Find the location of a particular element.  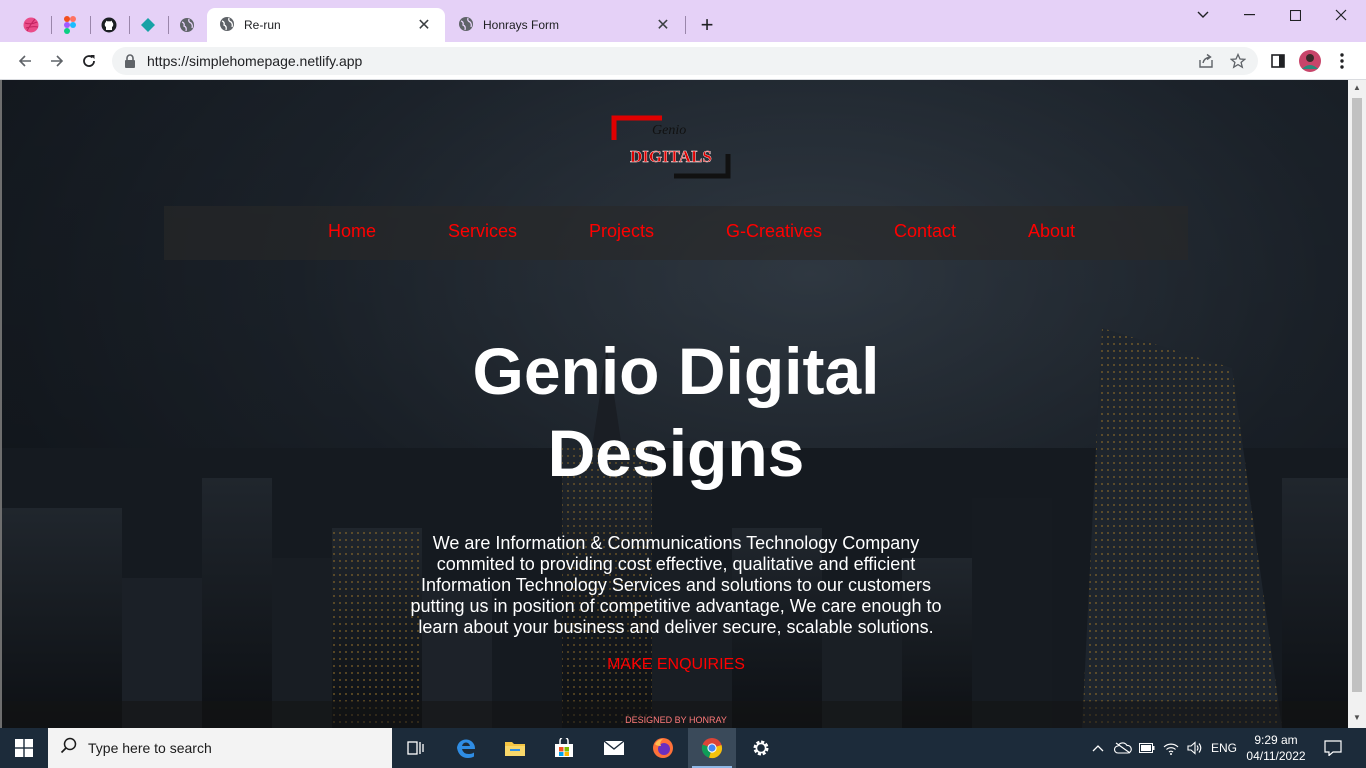

show-hidden-icons-chevron-icon is located at coordinates (1098, 748).